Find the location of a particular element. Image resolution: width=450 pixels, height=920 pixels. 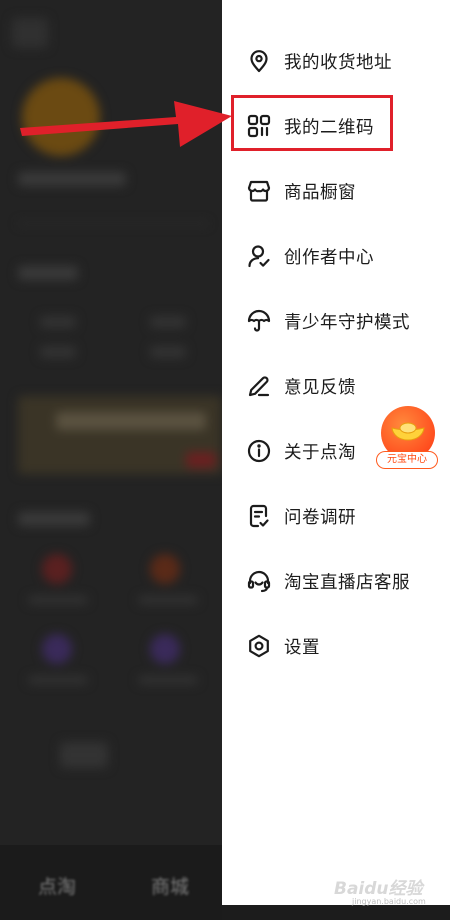

pencil-icon is located at coordinates (259, 386).